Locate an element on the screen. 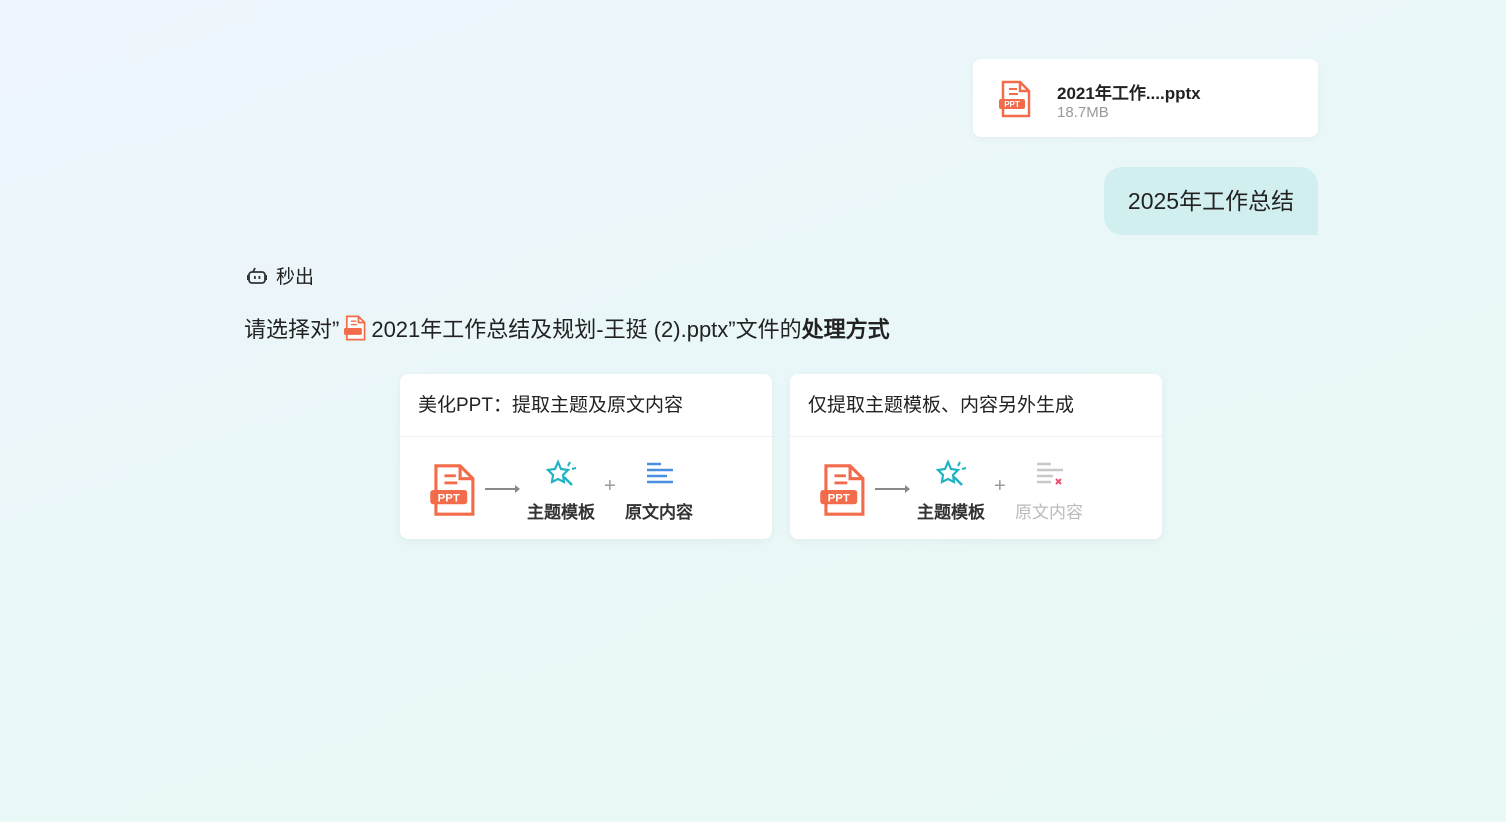  file-name: 2021年工作....pptx is located at coordinates (1129, 93).